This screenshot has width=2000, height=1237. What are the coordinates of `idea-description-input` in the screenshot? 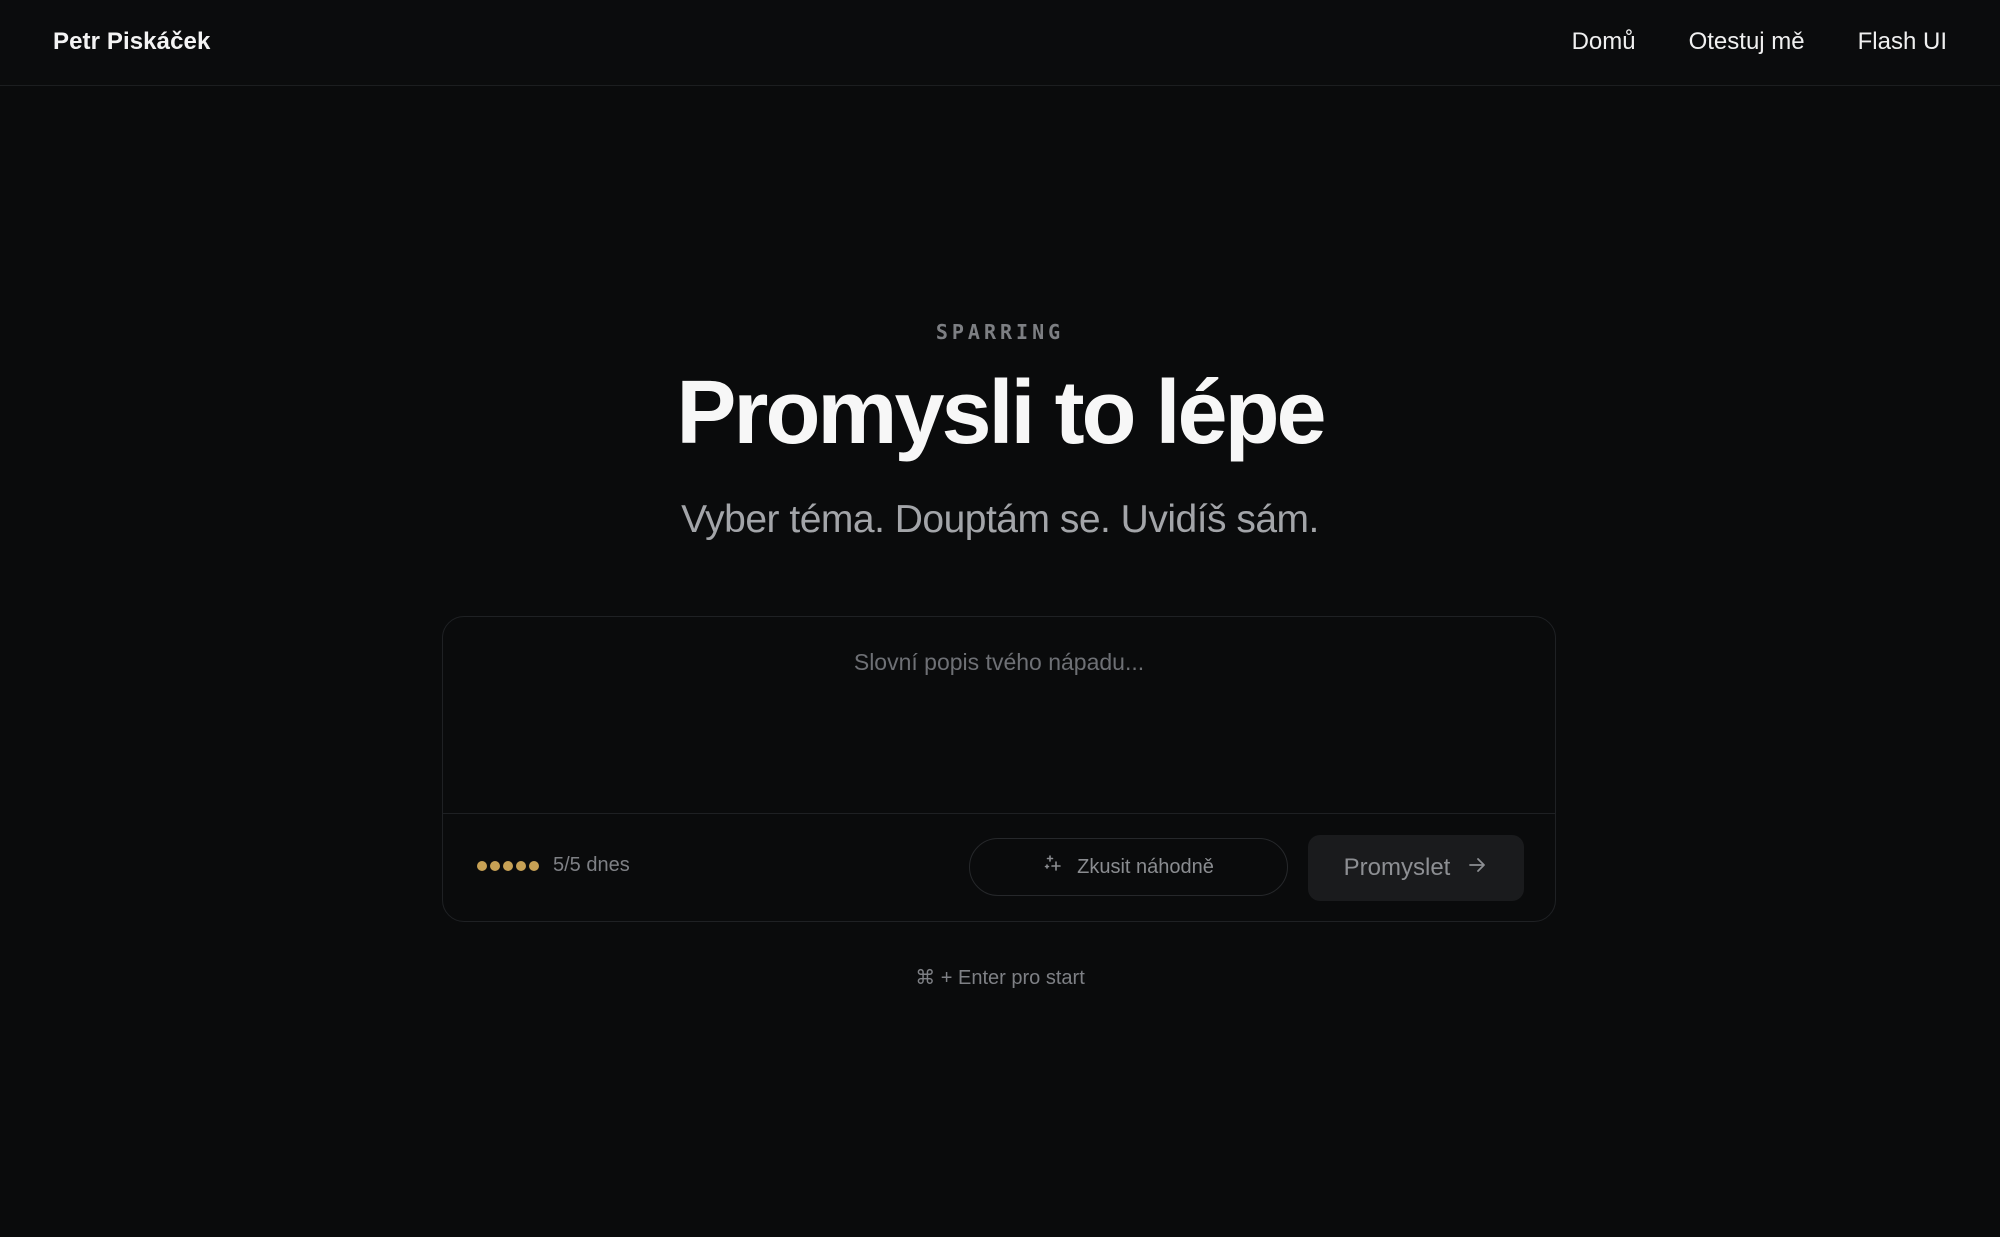 It's located at (999, 715).